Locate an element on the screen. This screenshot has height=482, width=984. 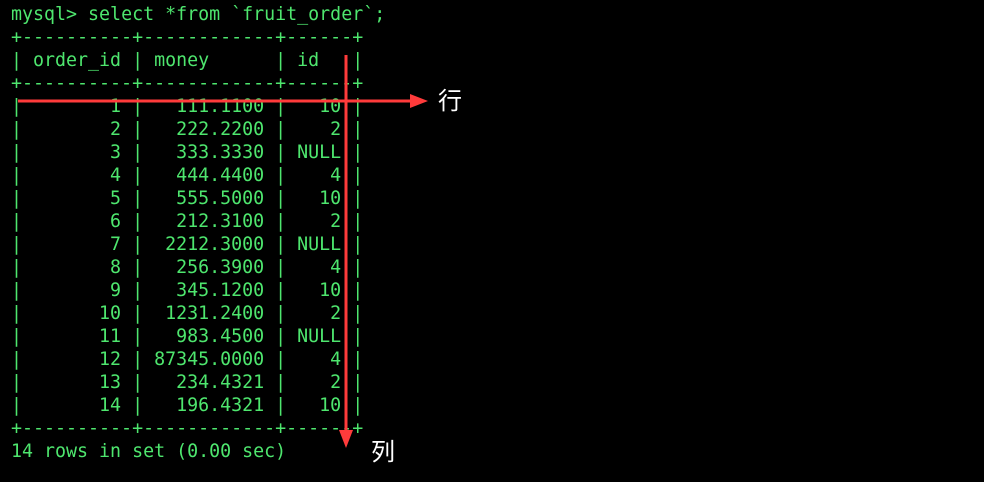
table-row: | 8 | 256.3900 | 4 | is located at coordinates (187, 267).